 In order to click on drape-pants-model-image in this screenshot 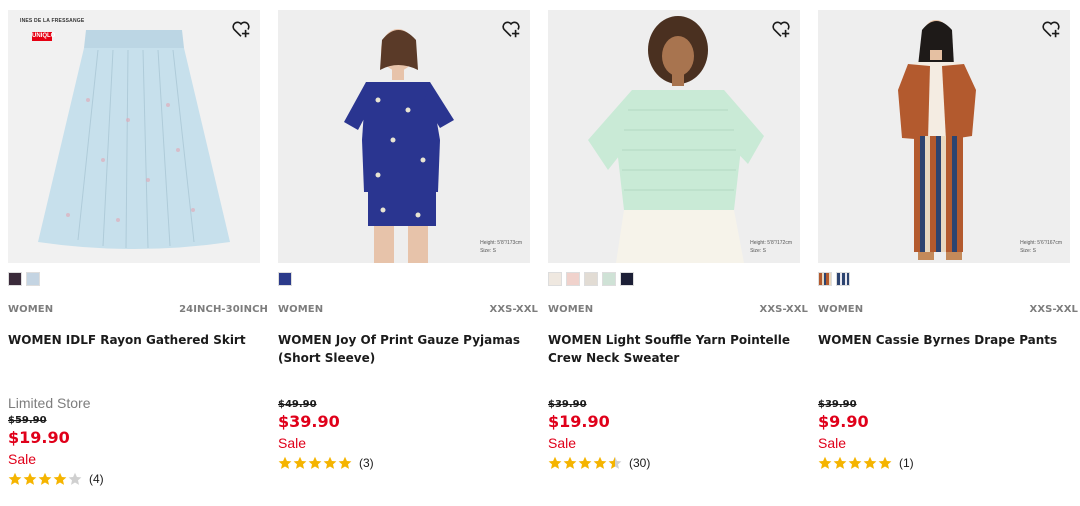, I will do `click(944, 136)`.